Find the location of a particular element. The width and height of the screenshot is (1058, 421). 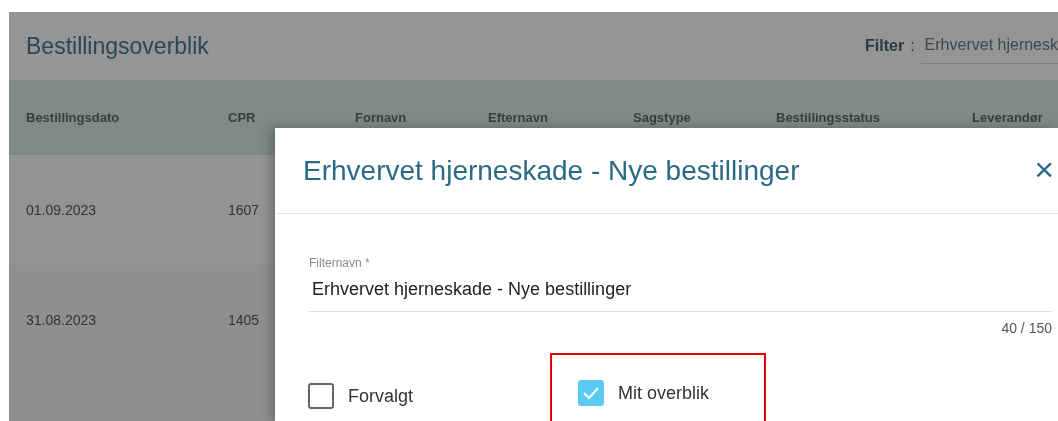

column-header: Fornavn is located at coordinates (421, 117).